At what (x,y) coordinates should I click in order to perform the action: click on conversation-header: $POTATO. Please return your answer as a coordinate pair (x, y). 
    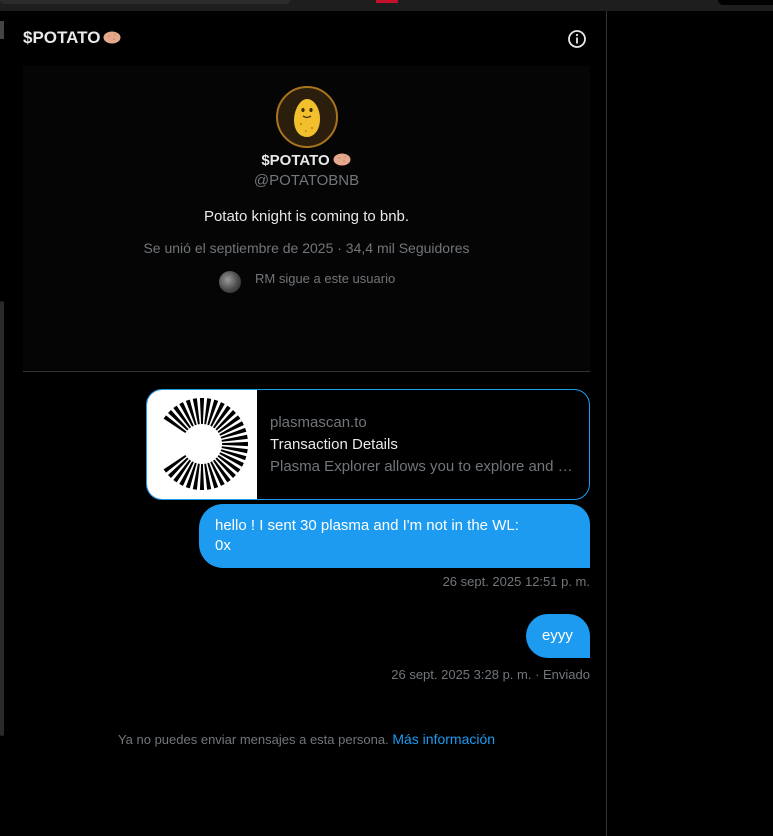
    Looking at the image, I should click on (72, 38).